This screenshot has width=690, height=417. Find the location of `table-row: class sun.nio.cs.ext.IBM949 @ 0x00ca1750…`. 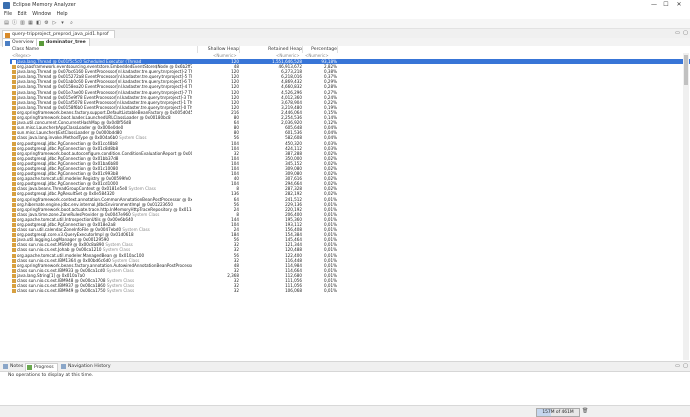

table-row: class sun.nio.cs.ext.IBM949 @ 0x00ca1750… is located at coordinates (350, 291).